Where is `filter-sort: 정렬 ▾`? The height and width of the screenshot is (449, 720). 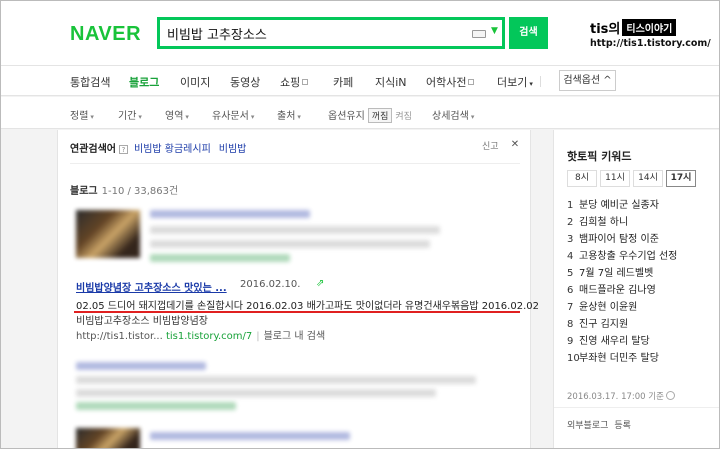
filter-sort: 정렬 ▾ is located at coordinates (82, 114).